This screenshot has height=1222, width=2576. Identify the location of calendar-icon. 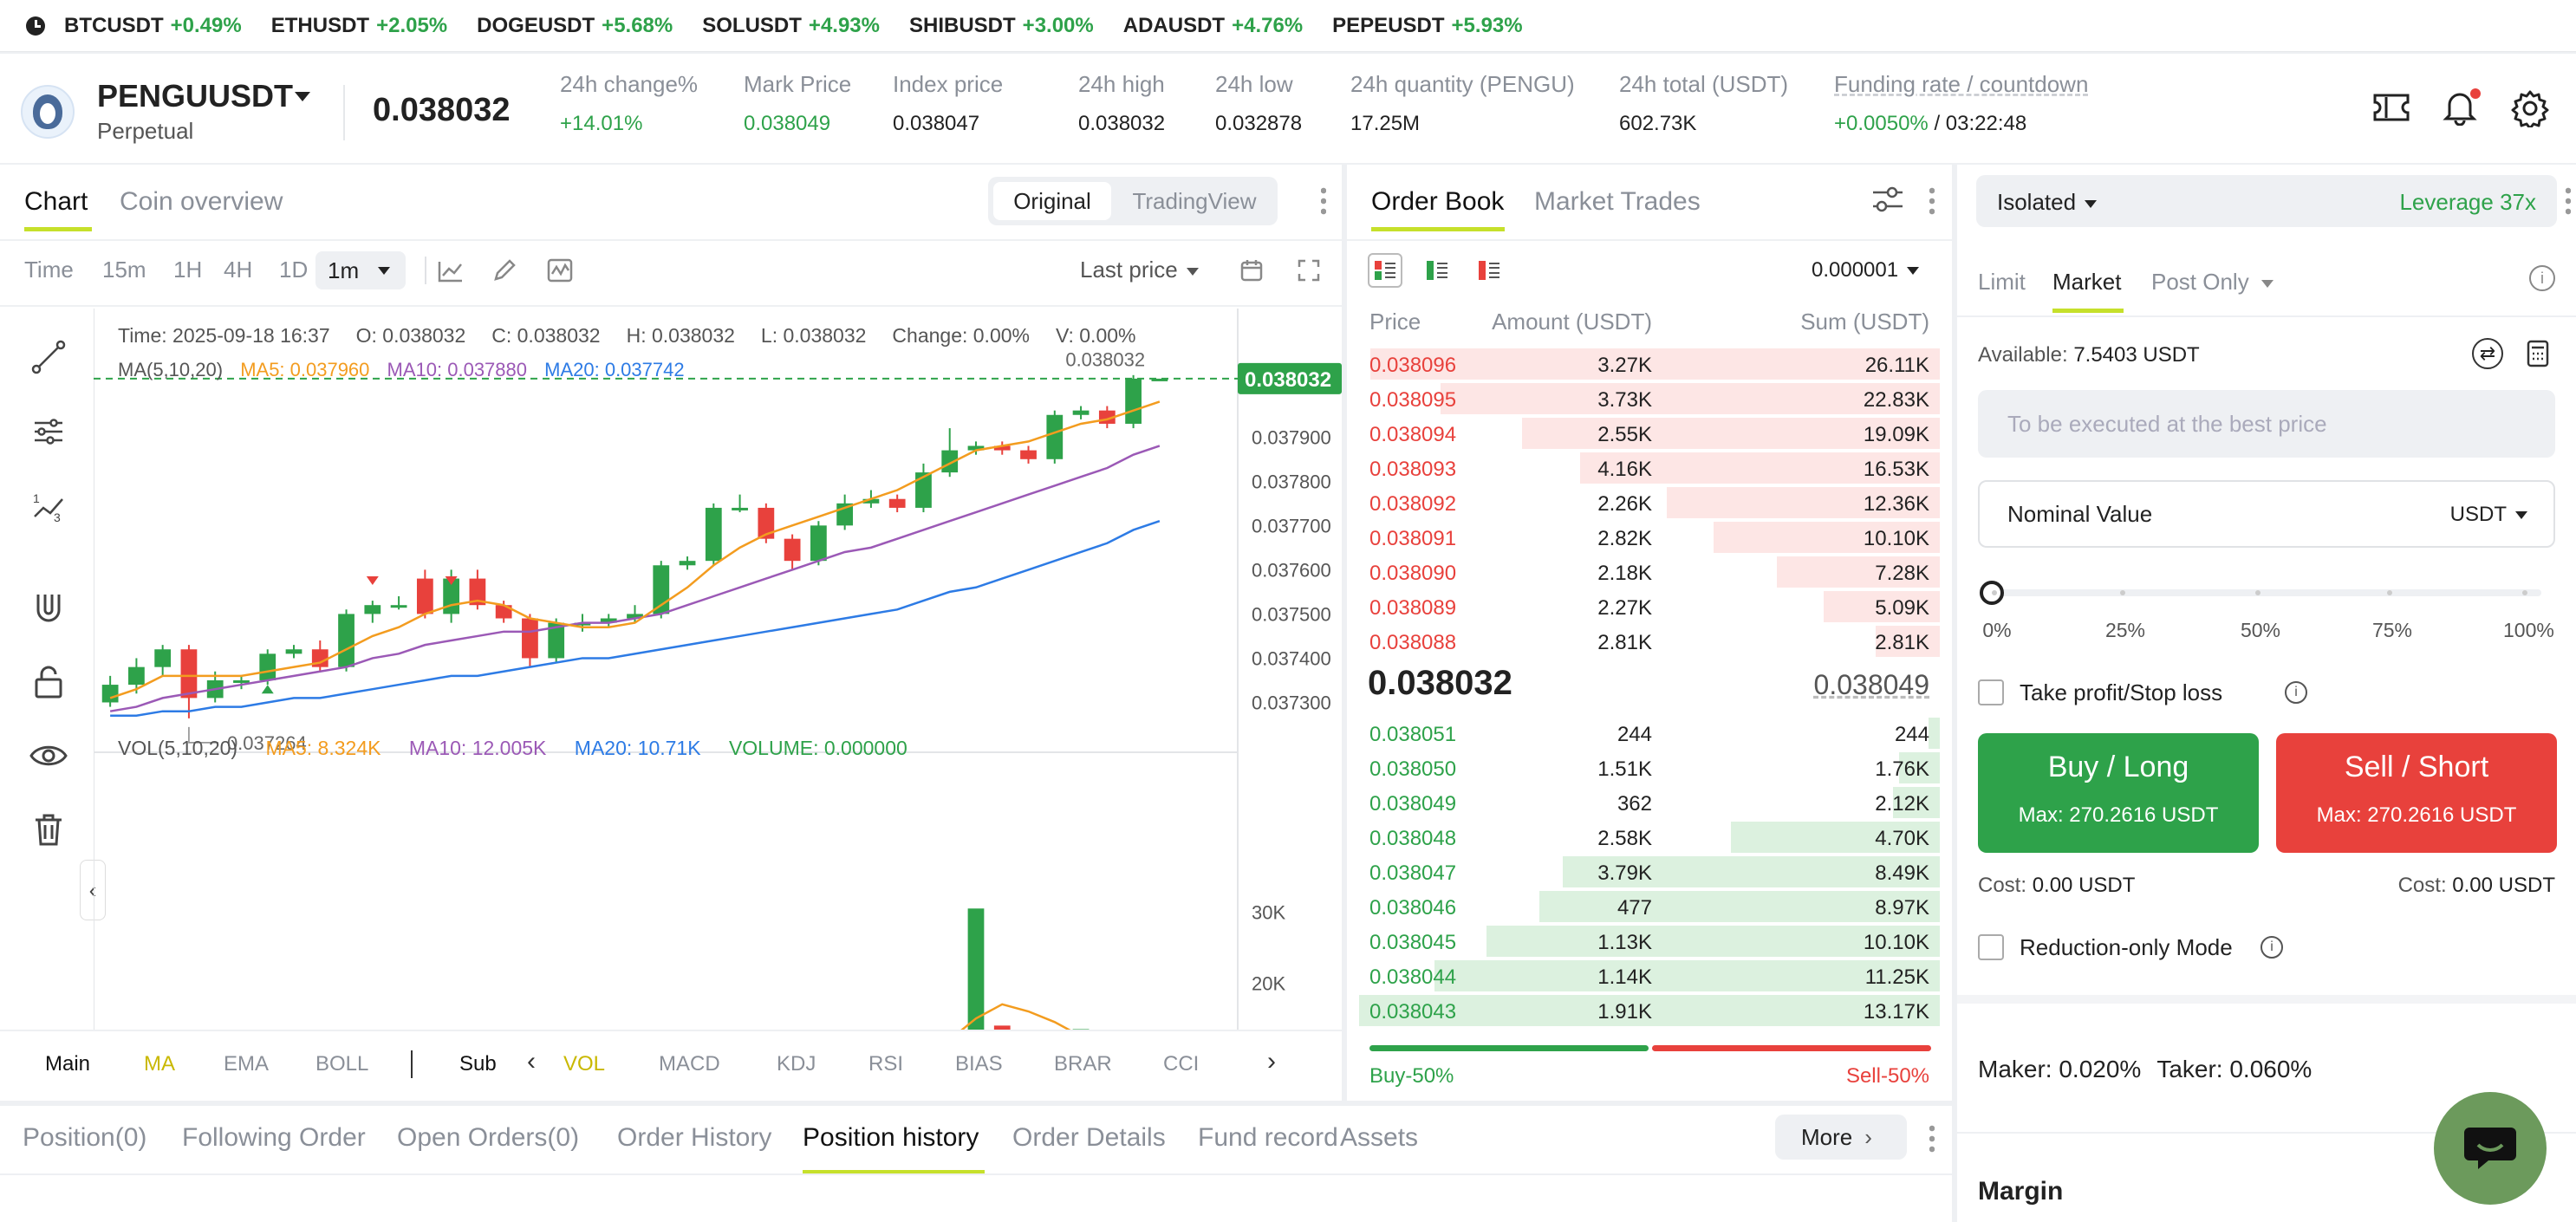
(1251, 270).